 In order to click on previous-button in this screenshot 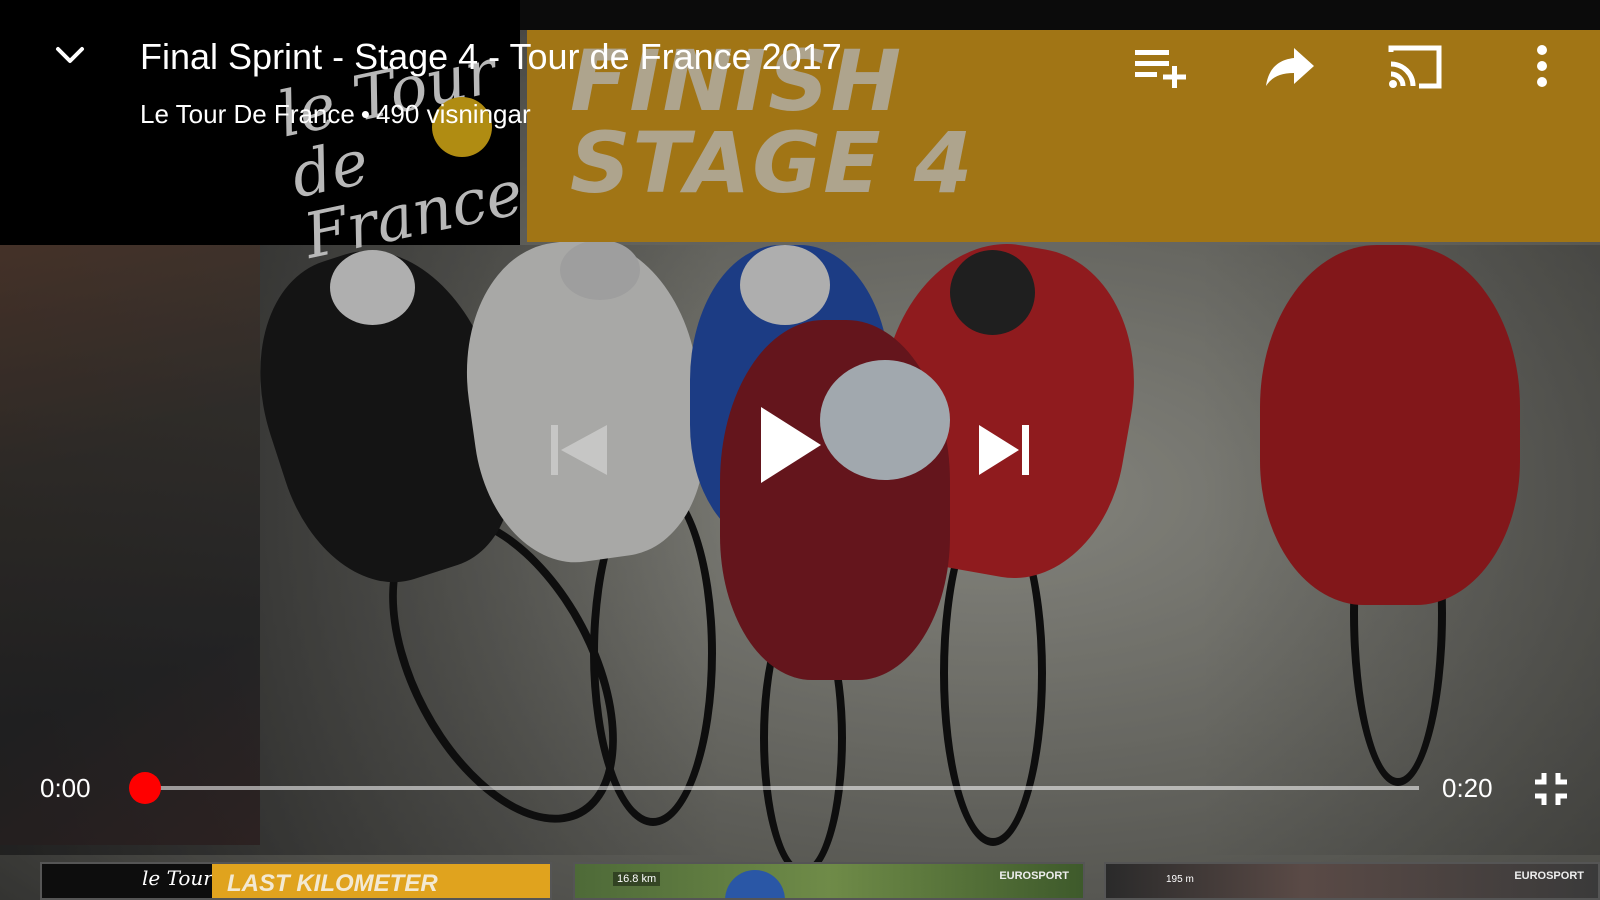, I will do `click(580, 450)`.